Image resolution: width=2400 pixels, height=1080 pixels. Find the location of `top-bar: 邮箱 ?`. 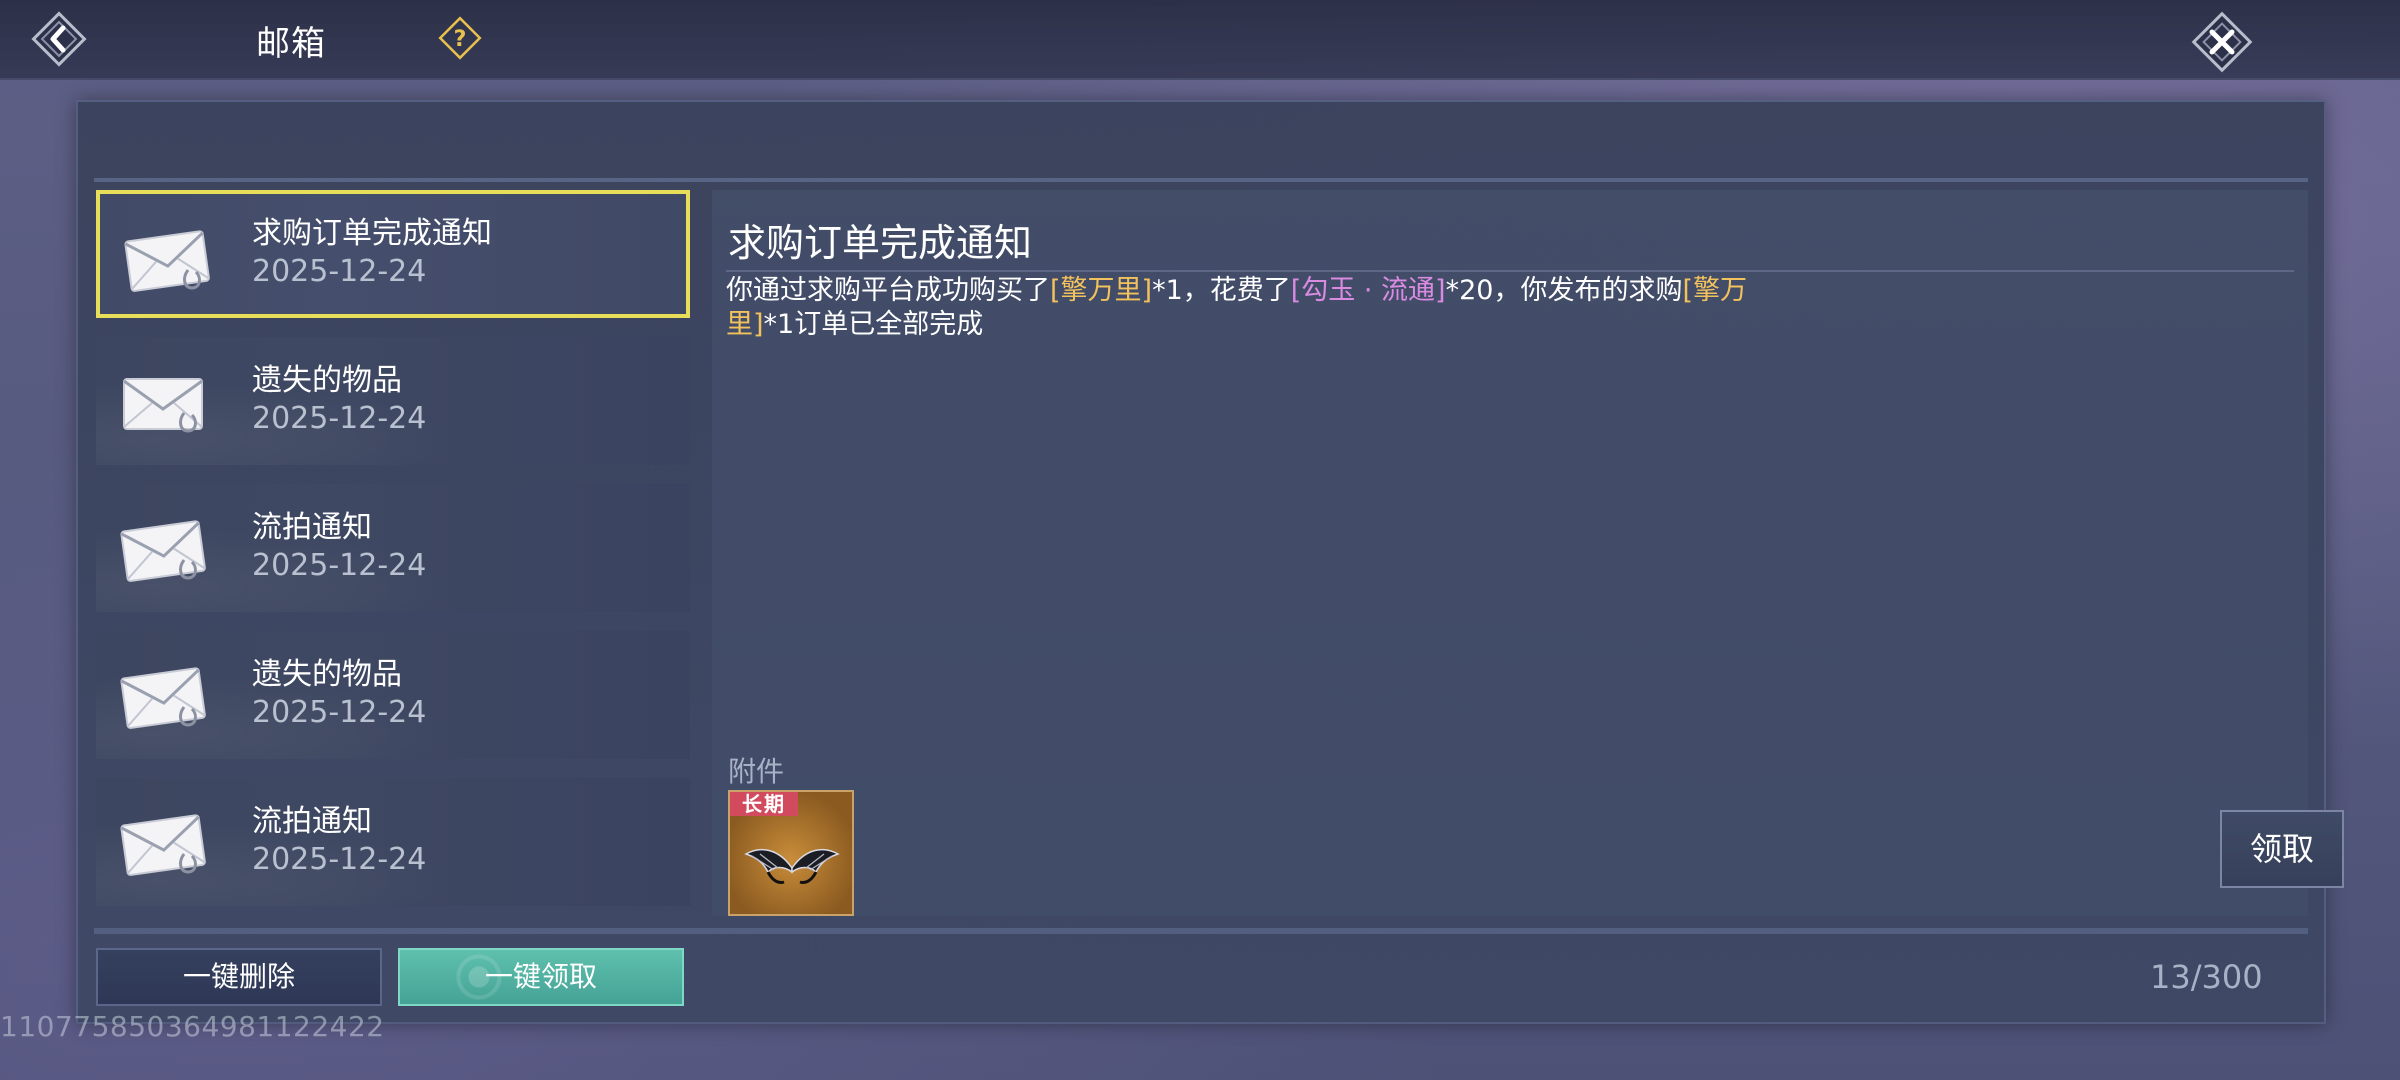

top-bar: 邮箱 ? is located at coordinates (1200, 40).